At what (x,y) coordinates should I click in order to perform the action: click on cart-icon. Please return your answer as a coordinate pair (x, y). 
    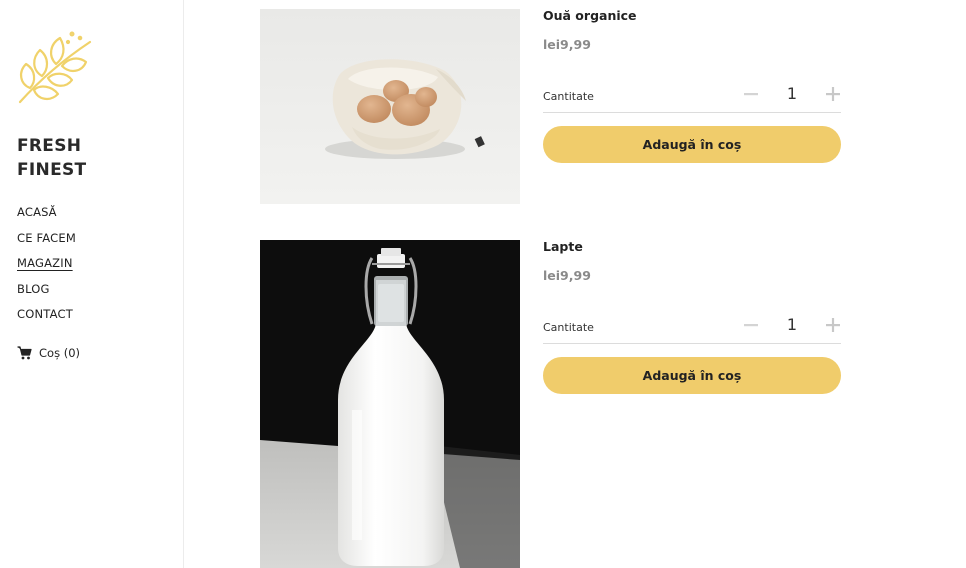
    Looking at the image, I should click on (24, 353).